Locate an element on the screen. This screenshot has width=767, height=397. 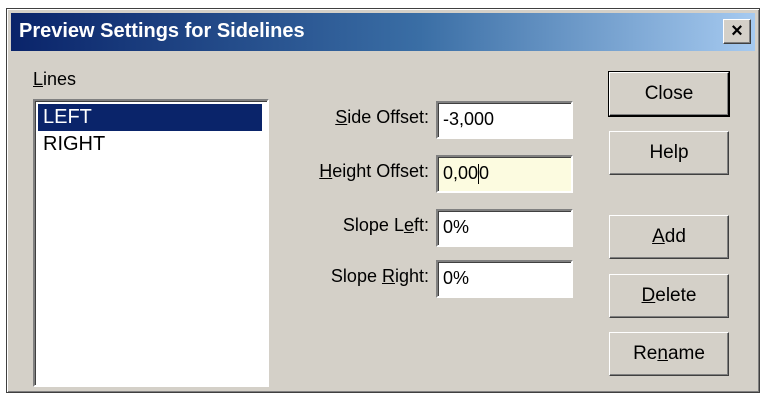
slope-left-label: Slope Left: is located at coordinates (385, 225).